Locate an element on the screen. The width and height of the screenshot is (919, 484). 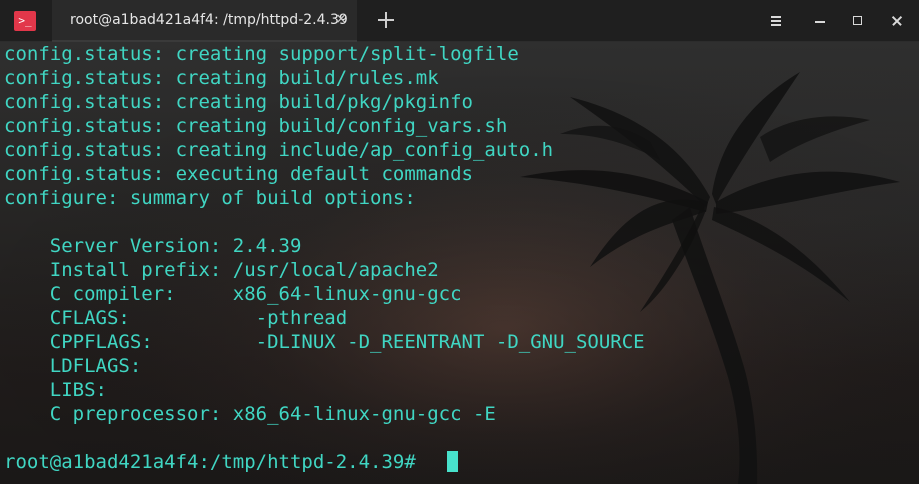
tab-title: root@a1bad421a4f4: /tmp/httpd-2.4.39 is located at coordinates (209, 20).